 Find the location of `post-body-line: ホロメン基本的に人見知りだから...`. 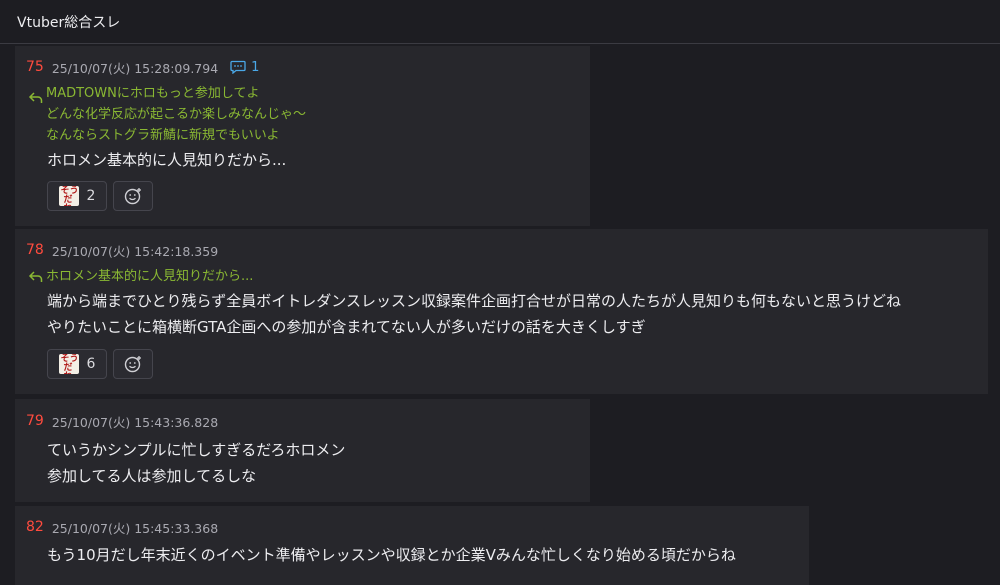

post-body-line: ホロメン基本的に人見知りだから... is located at coordinates (167, 160).